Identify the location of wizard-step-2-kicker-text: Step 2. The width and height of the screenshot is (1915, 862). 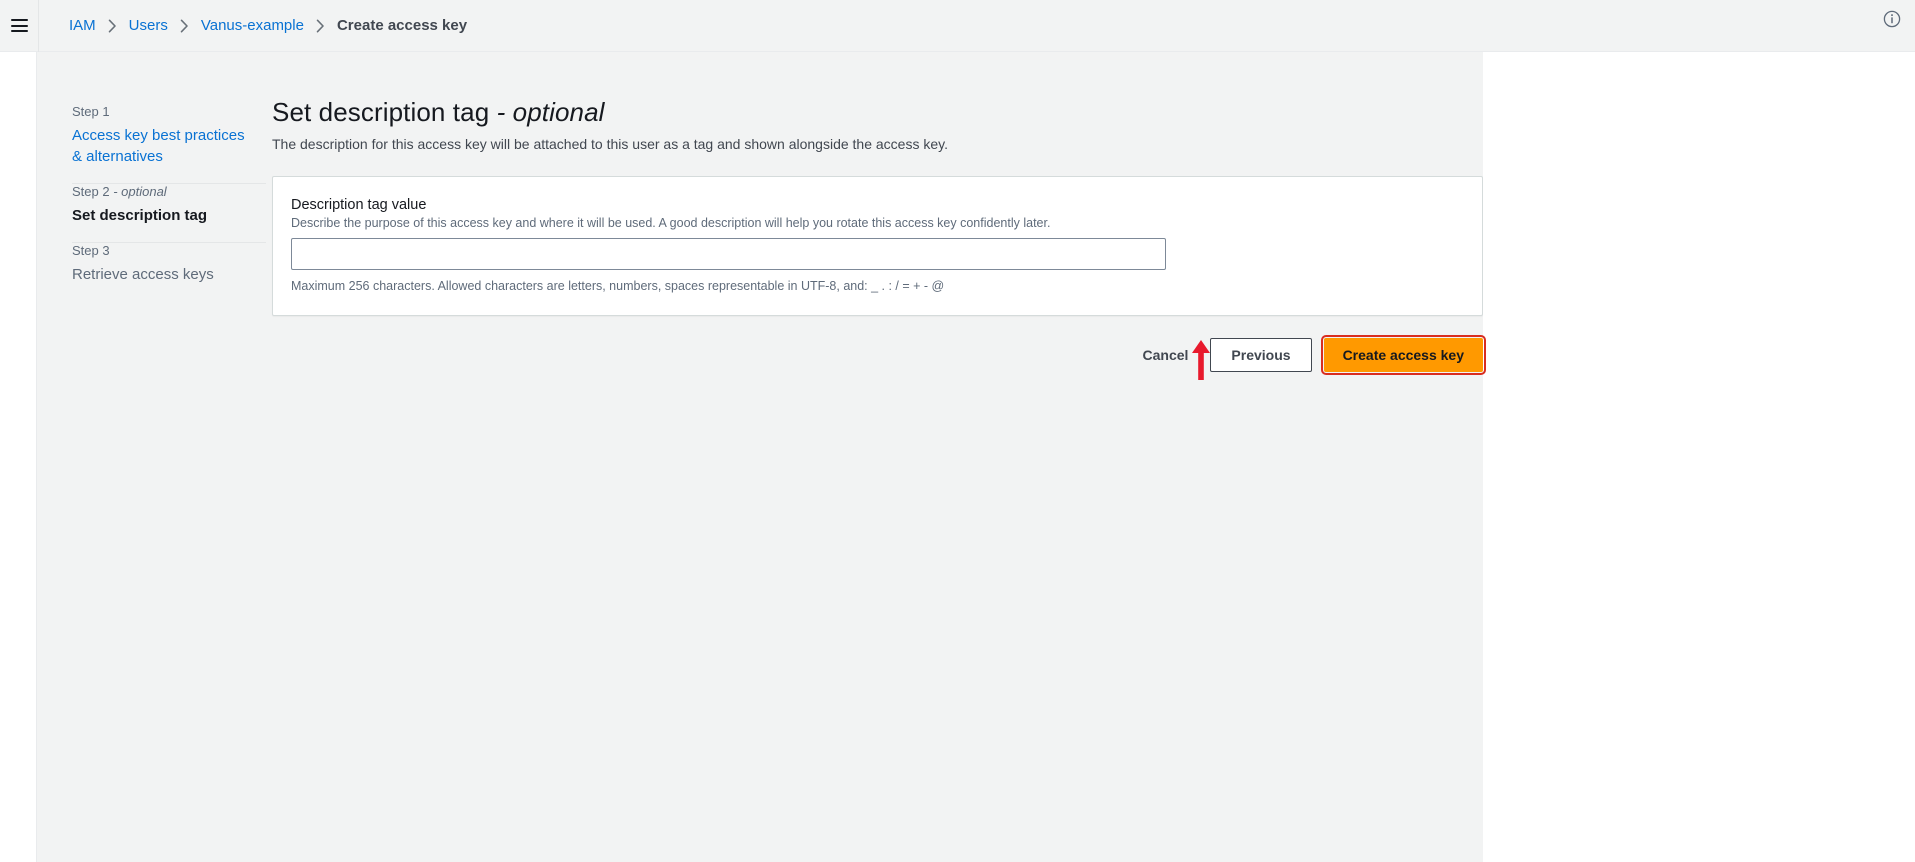
(91, 191).